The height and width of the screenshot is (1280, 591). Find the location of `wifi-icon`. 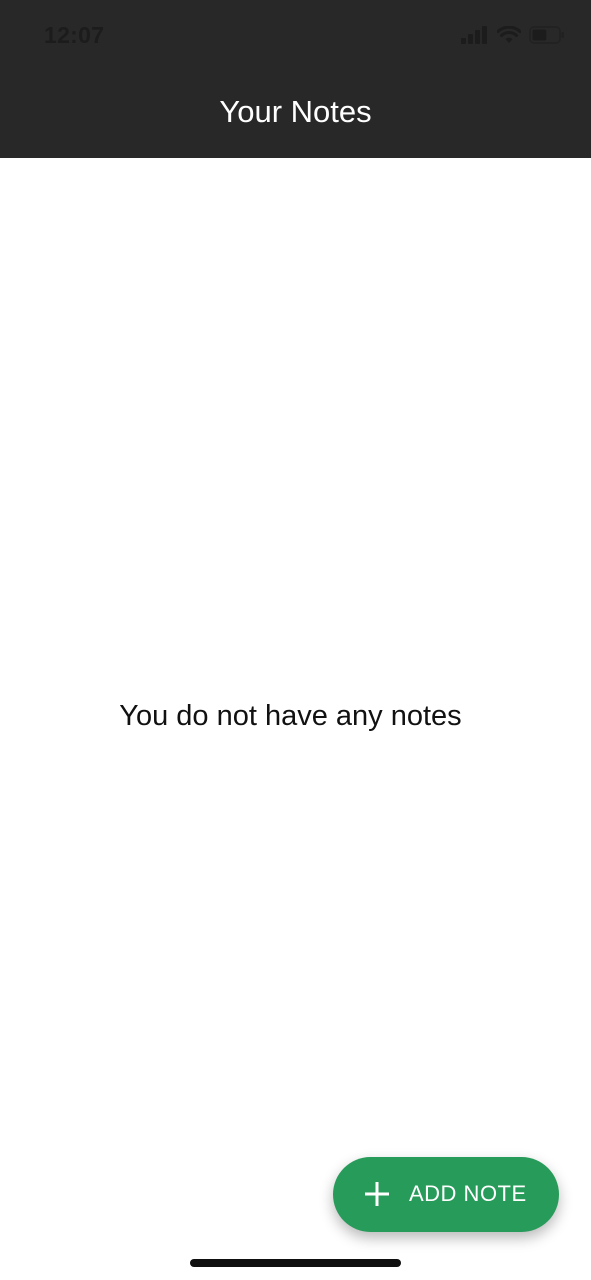

wifi-icon is located at coordinates (509, 35).